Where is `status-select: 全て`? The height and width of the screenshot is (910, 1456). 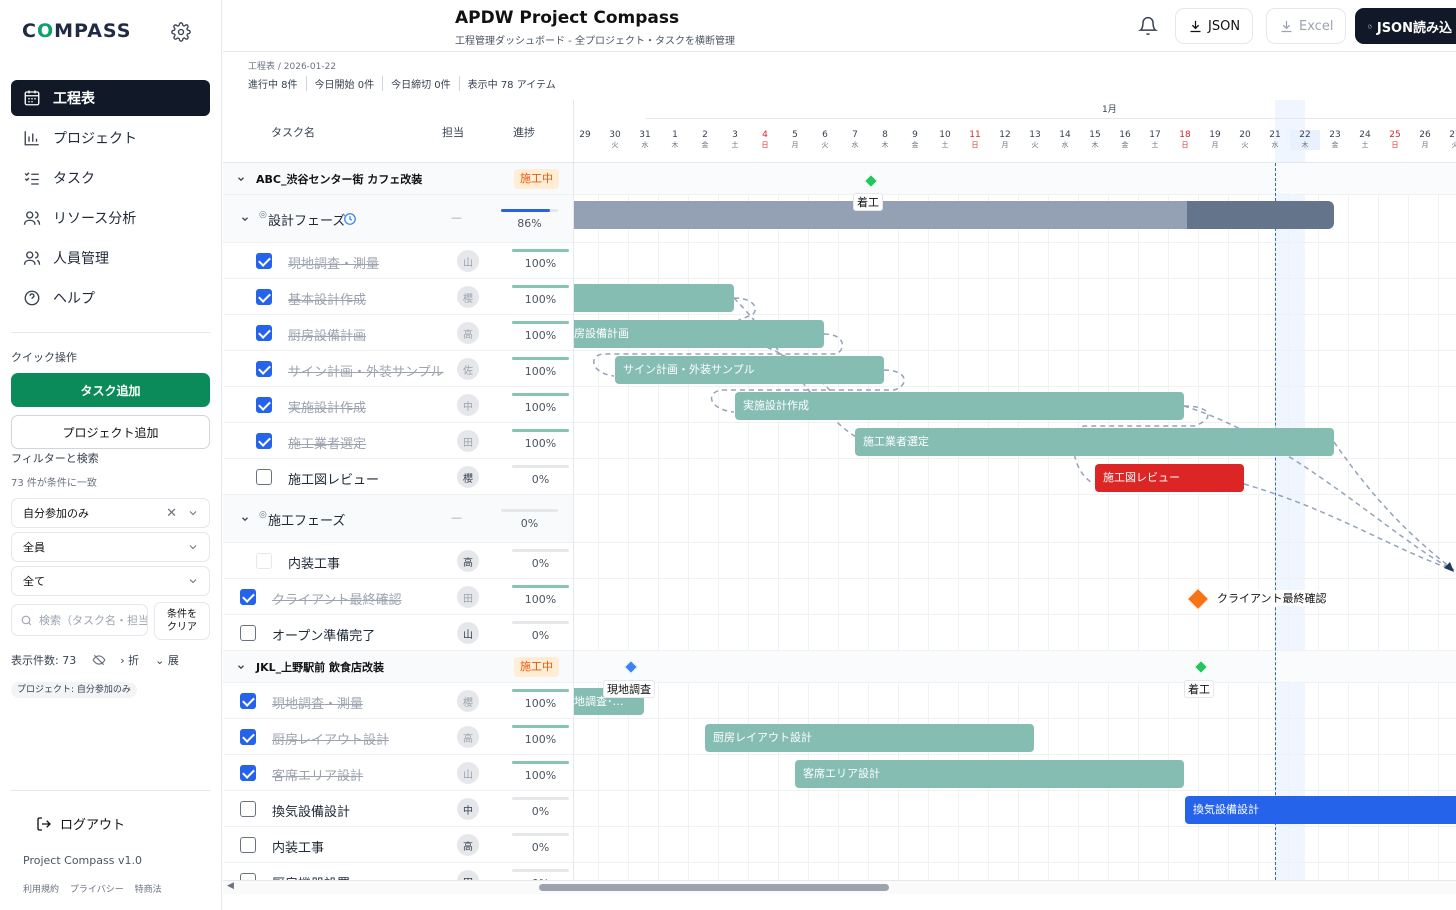 status-select: 全て is located at coordinates (110, 581).